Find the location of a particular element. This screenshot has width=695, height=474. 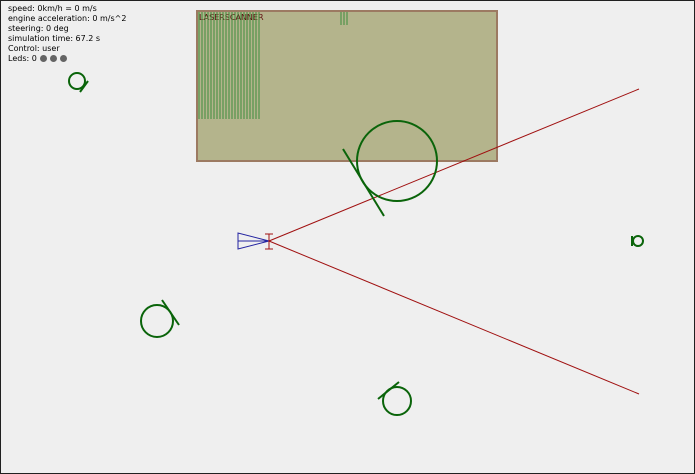

laserscanner-panel: LASERSCANNER is located at coordinates (347, 86).